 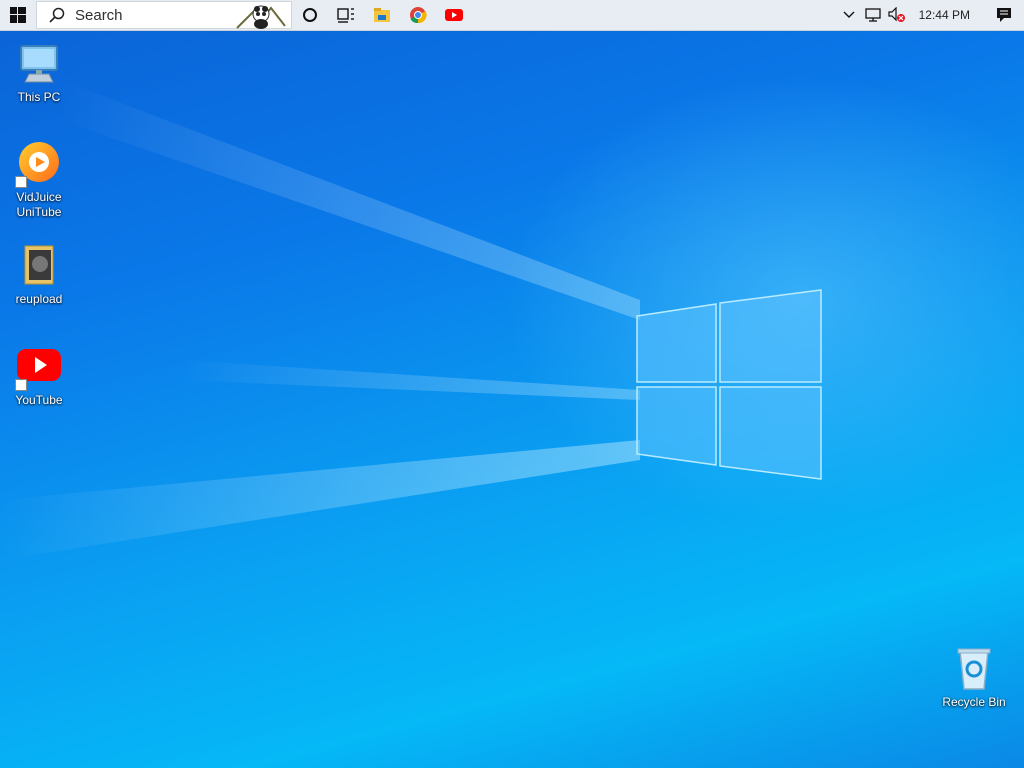 I want to click on desktop-icon-label: YouTube, so click(x=39, y=400).